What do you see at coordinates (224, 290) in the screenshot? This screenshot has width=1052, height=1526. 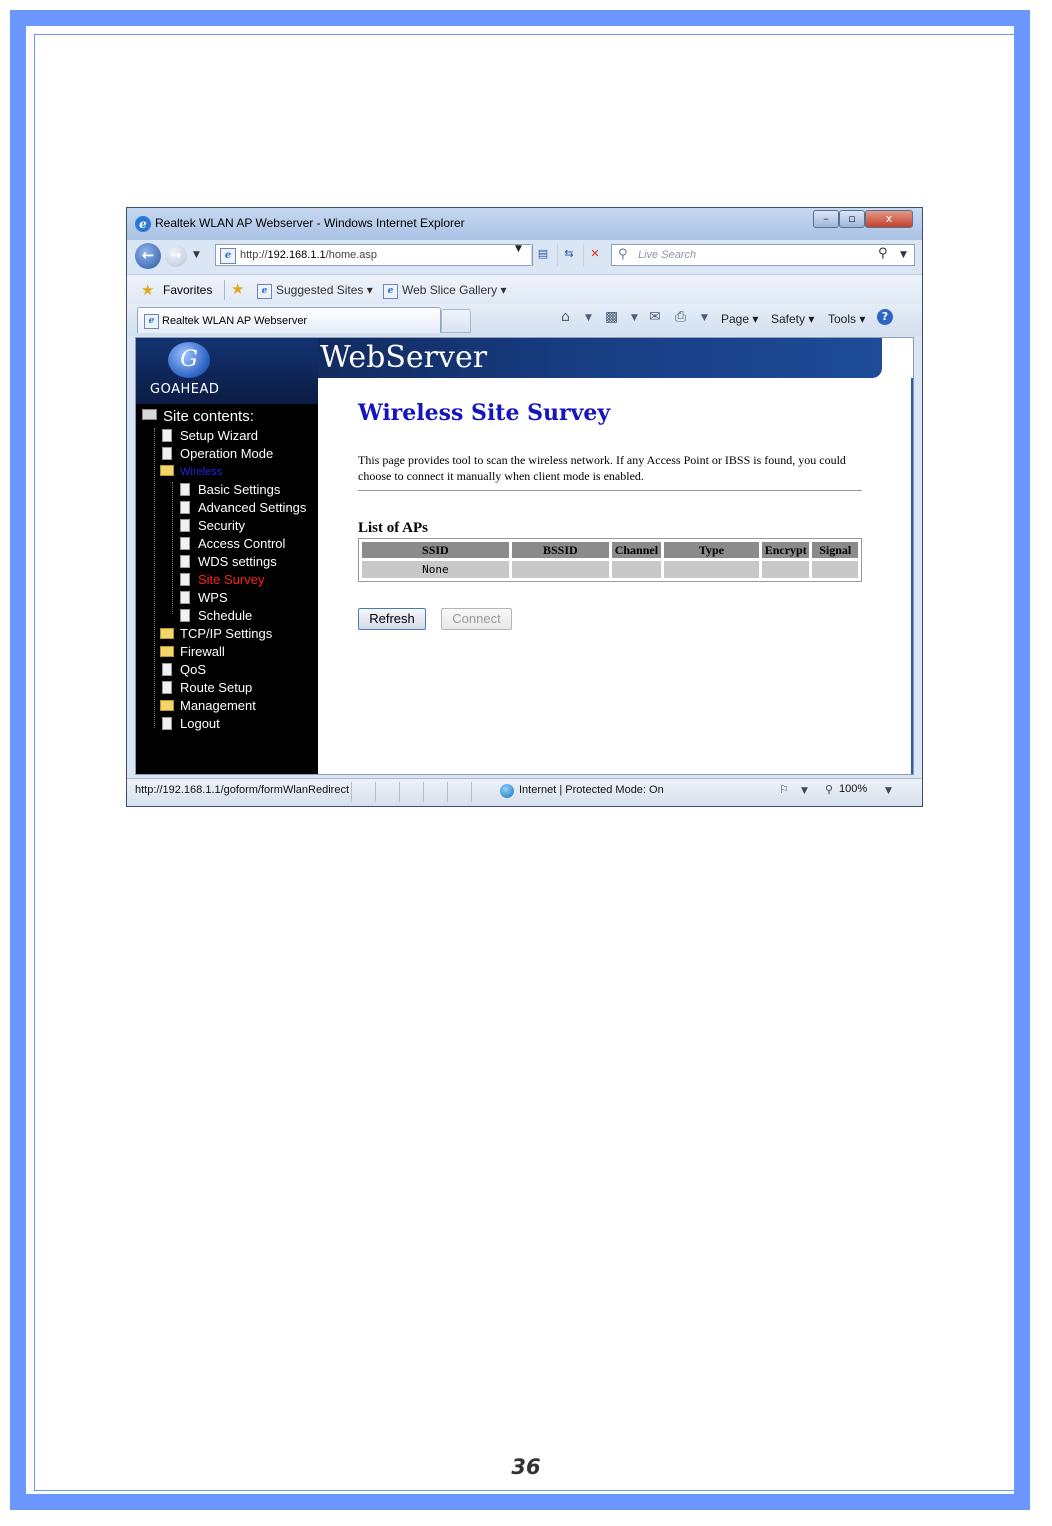 I see `favorites-separator` at bounding box center [224, 290].